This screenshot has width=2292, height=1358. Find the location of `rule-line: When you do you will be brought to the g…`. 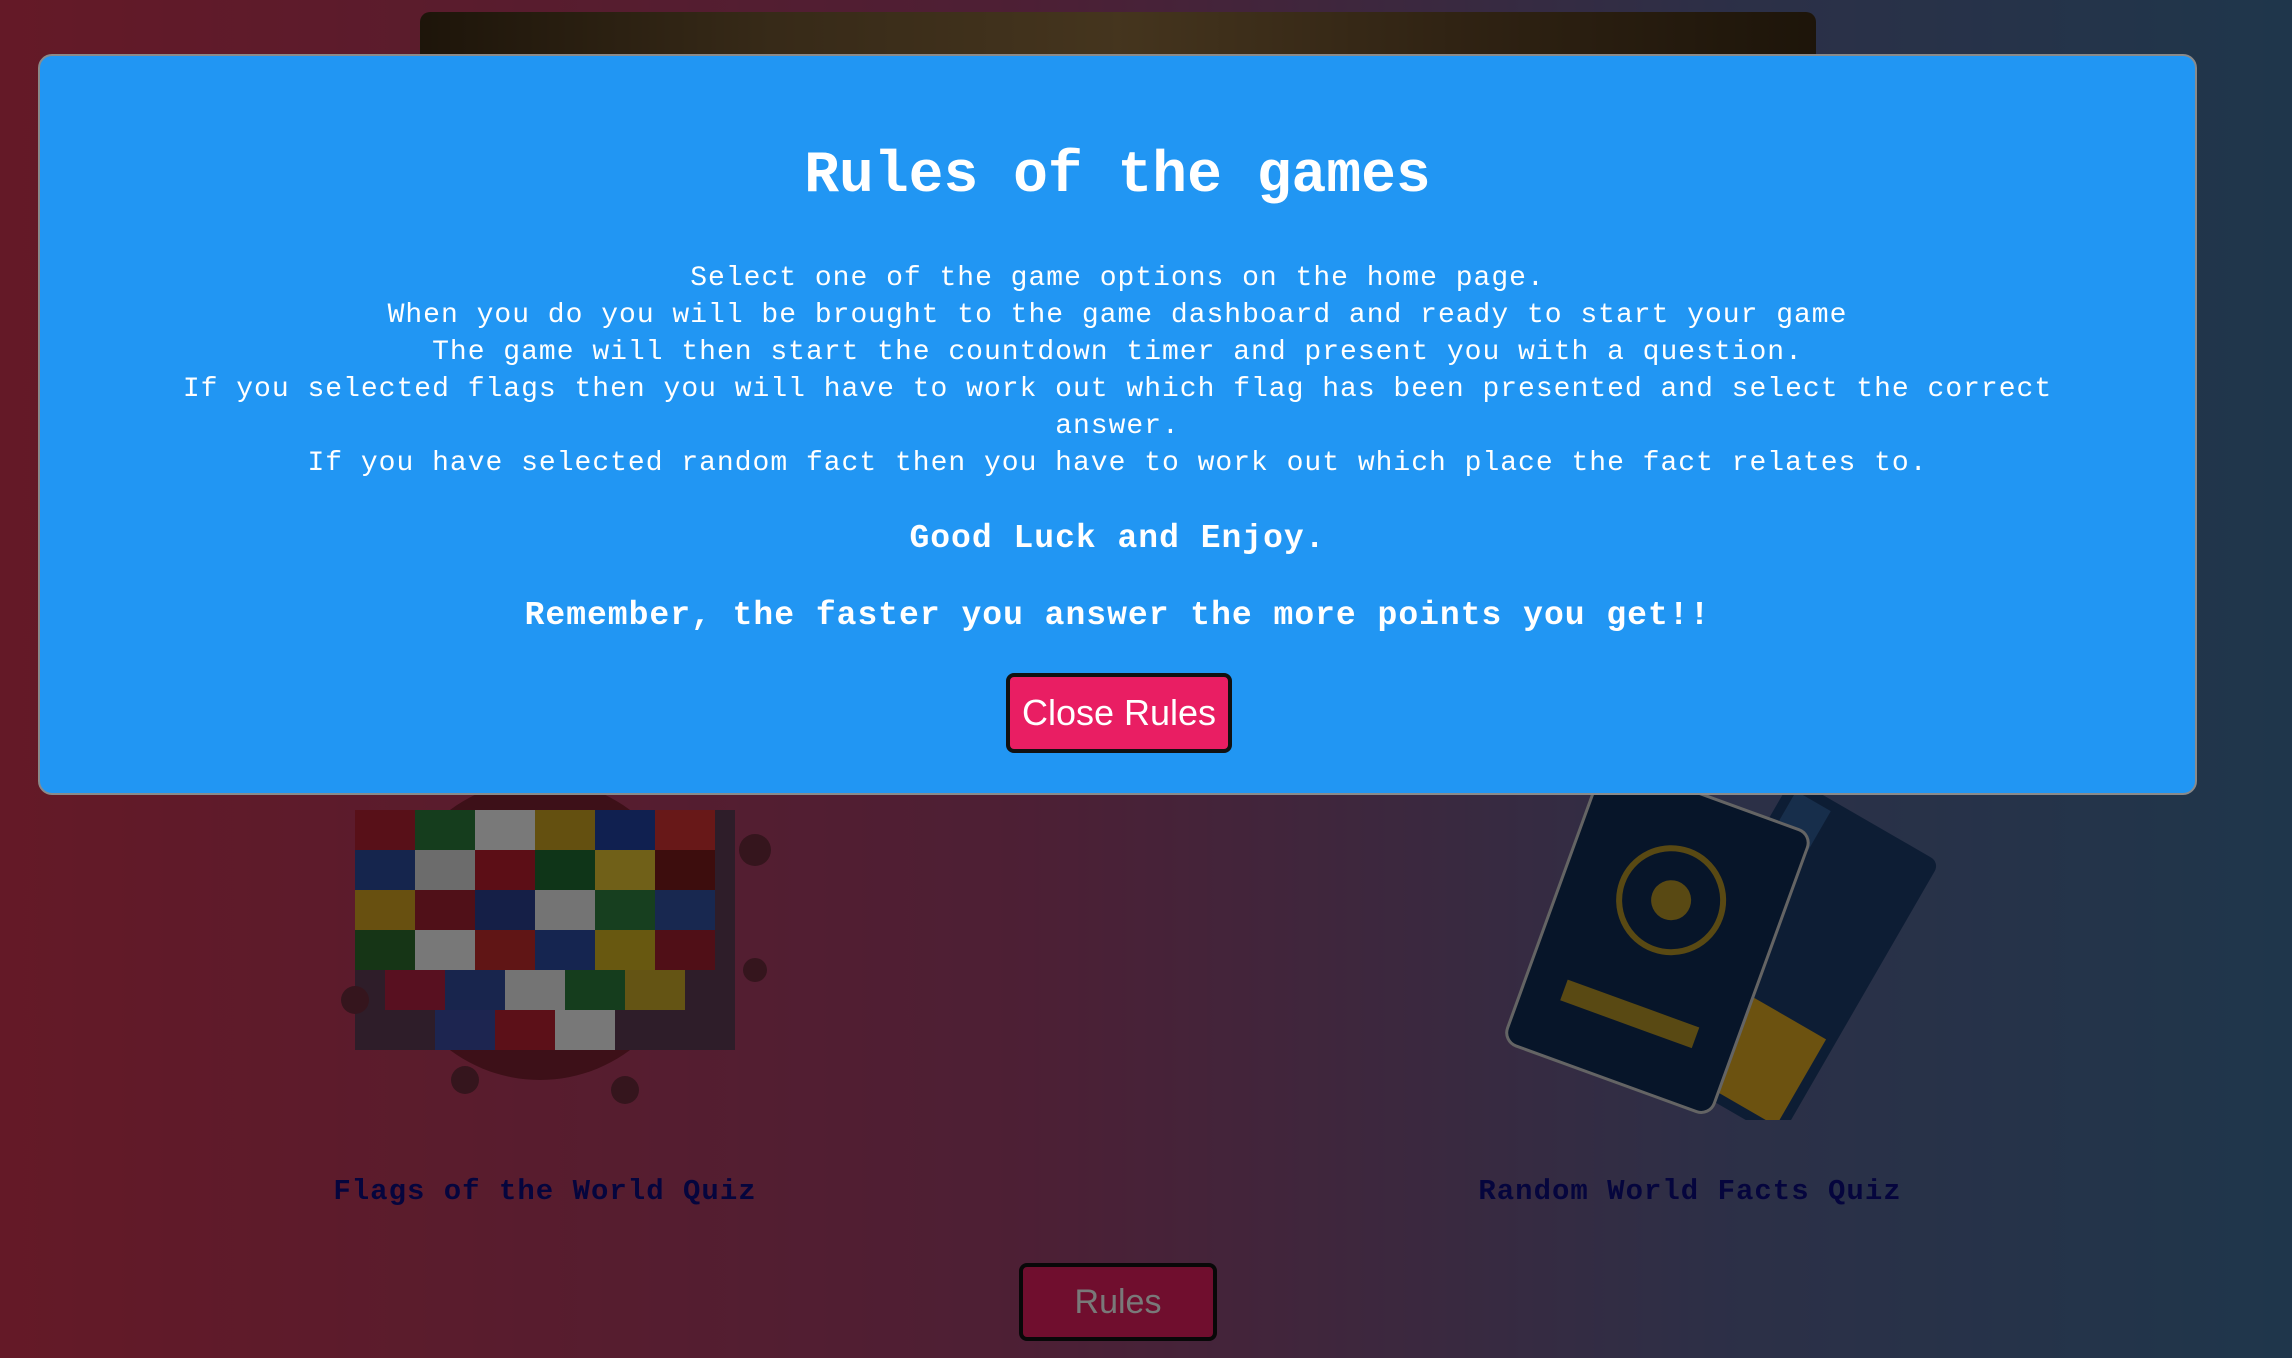

rule-line: When you do you will be brought to the g… is located at coordinates (1117, 315).